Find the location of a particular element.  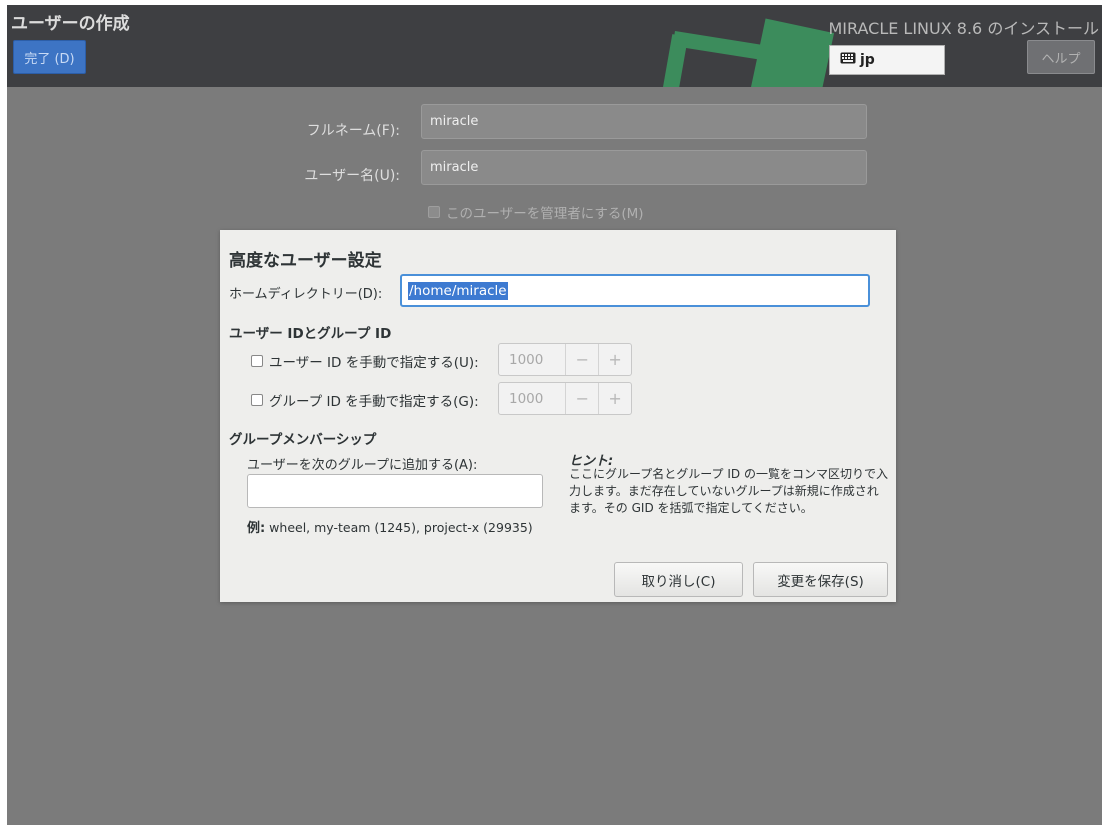

save-changes-button: 変更を保存(S) is located at coordinates (820, 579).